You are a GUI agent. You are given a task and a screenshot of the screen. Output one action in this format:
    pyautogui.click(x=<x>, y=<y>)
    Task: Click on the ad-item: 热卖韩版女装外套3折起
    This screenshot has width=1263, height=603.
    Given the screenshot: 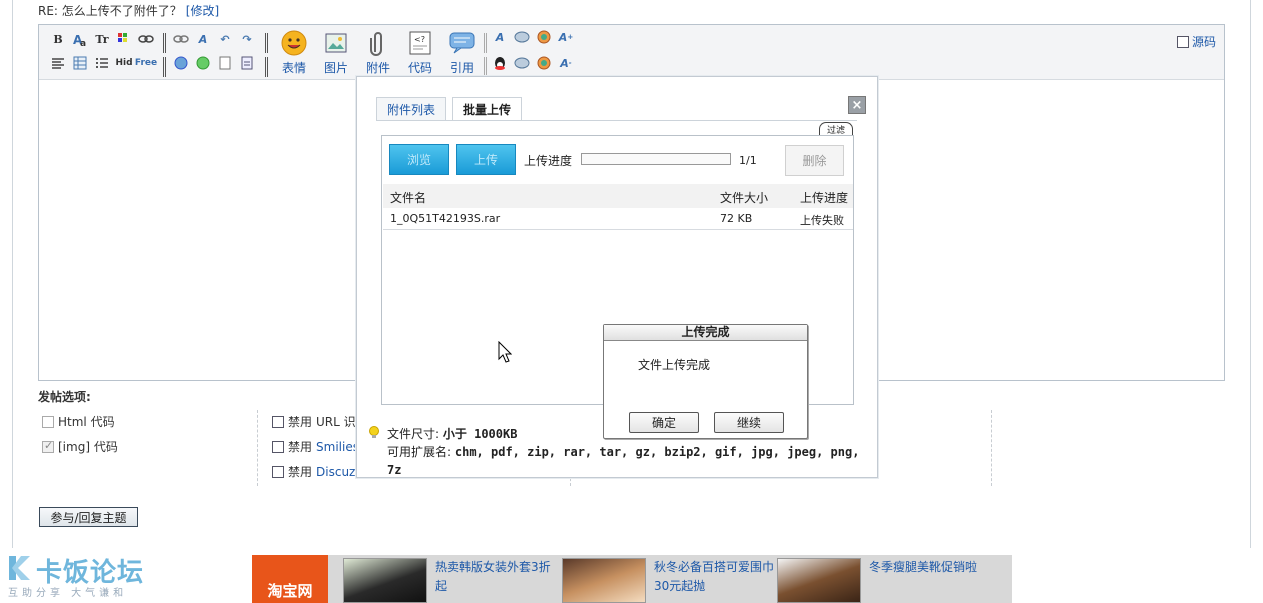 What is the action you would take?
    pyautogui.click(x=449, y=580)
    